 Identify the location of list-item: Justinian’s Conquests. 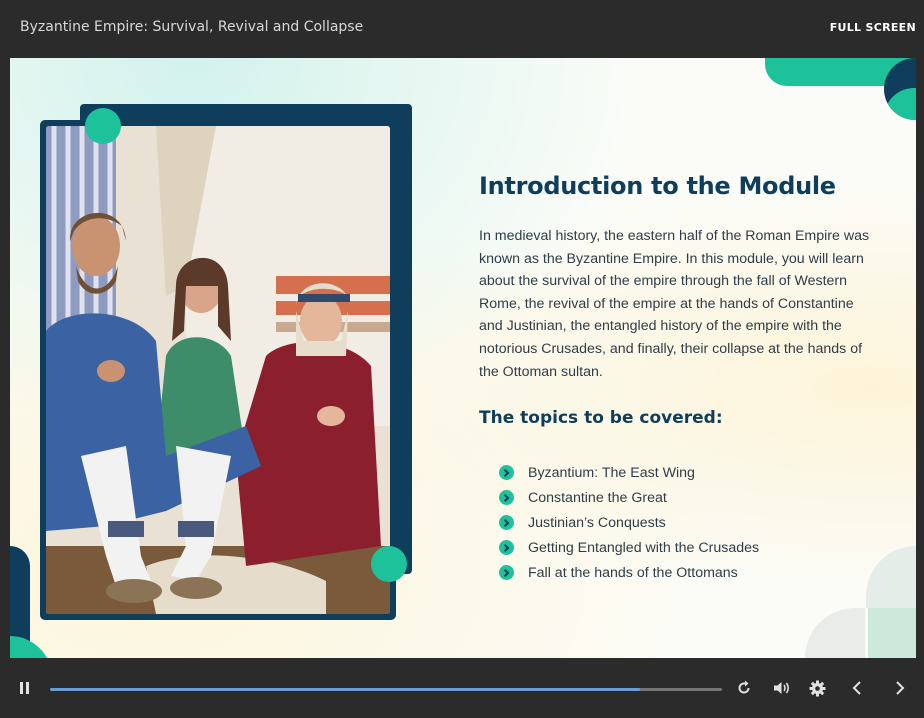
(629, 522).